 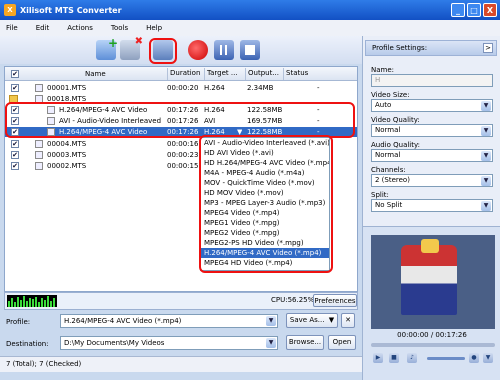 I want to click on profile-settings-title: Profile Settings:, so click(x=400, y=48).